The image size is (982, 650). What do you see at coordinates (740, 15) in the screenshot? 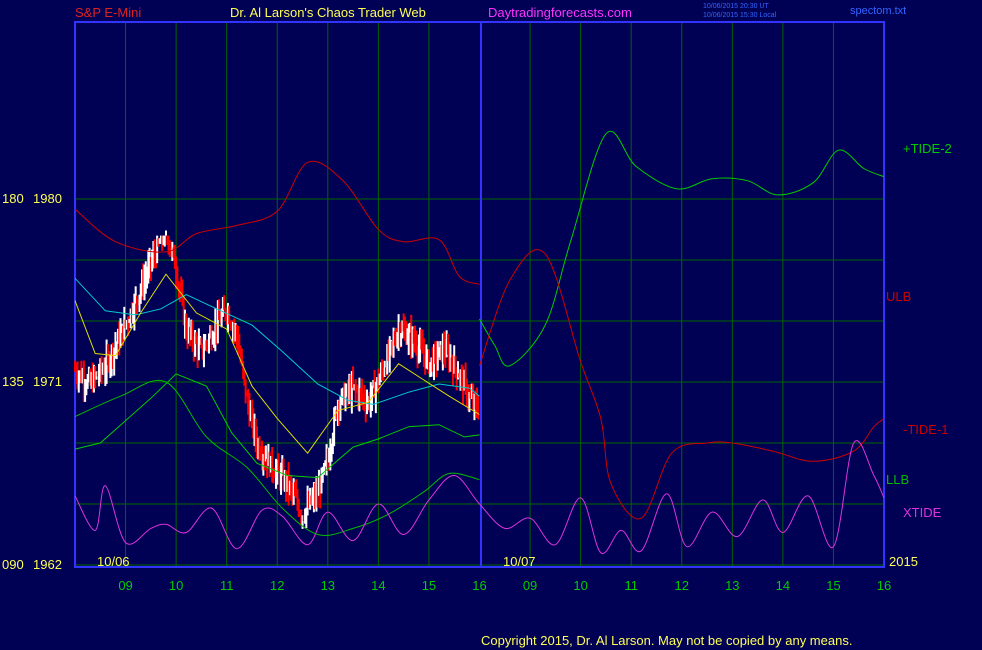
I see `time-local-label: 10/06/2015 15:30 Local` at bounding box center [740, 15].